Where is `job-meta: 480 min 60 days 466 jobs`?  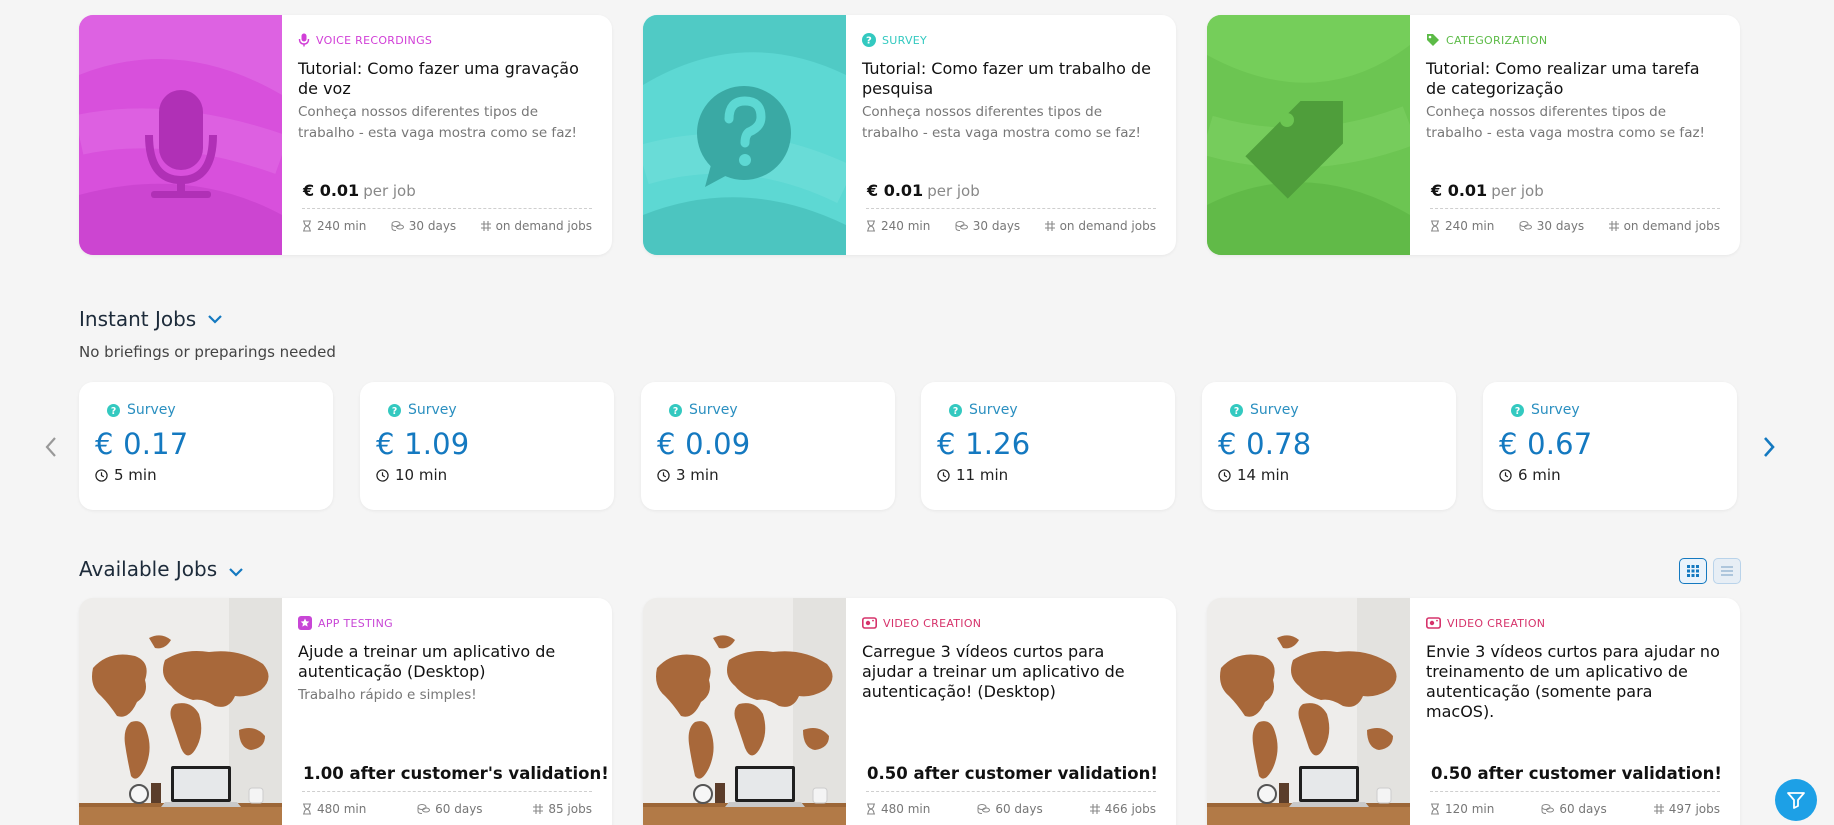
job-meta: 480 min 60 days 466 jobs is located at coordinates (1011, 803).